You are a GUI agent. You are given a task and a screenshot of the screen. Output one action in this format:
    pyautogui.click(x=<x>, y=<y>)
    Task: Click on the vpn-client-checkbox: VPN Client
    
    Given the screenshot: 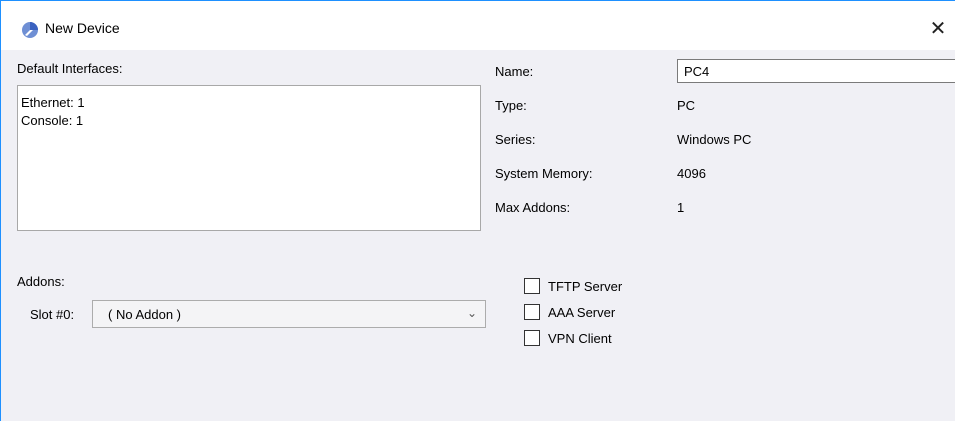 What is the action you would take?
    pyautogui.click(x=568, y=338)
    